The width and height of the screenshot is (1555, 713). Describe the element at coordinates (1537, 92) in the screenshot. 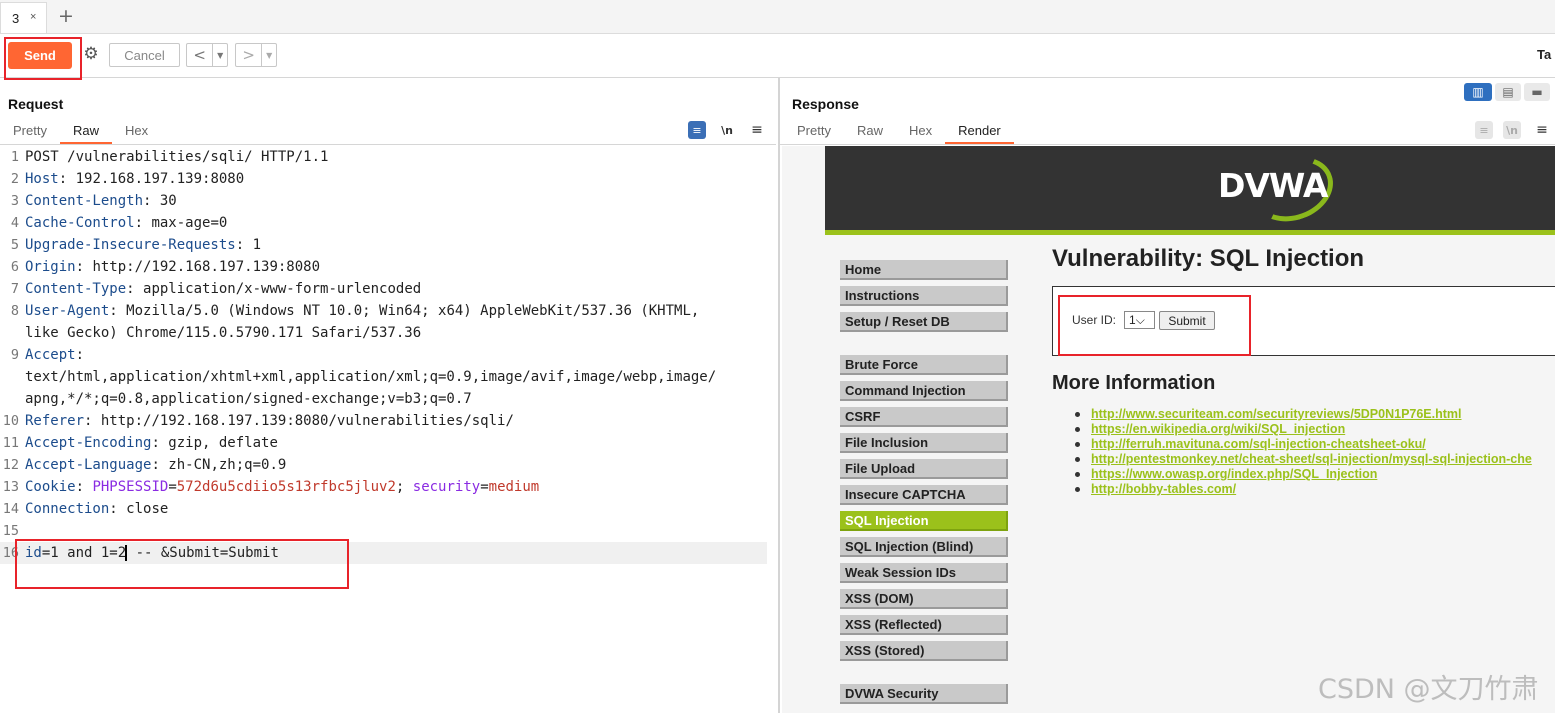

I see `single-view-icon: ▬` at that location.